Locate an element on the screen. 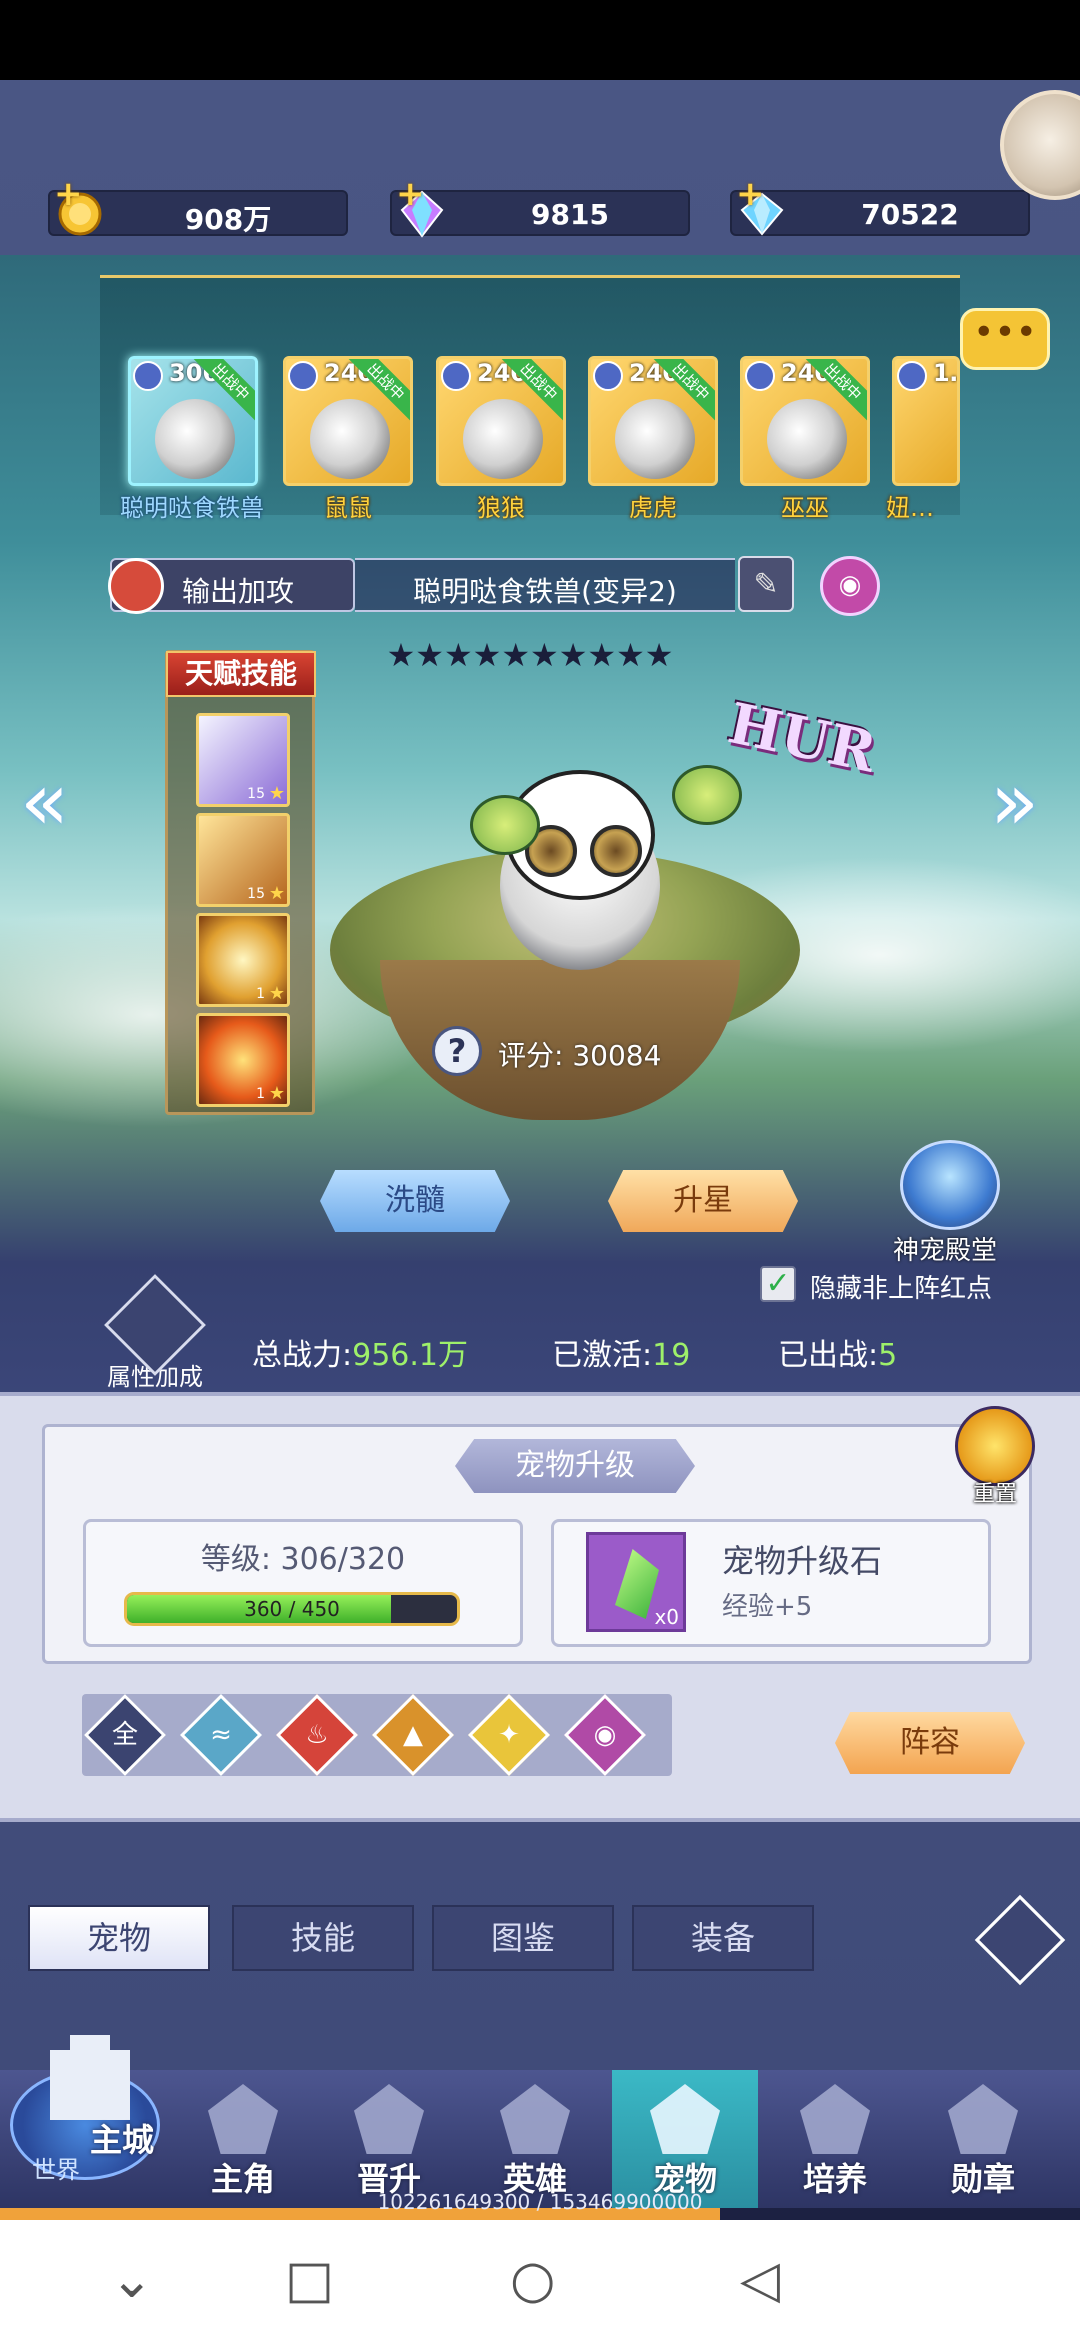 The height and width of the screenshot is (2340, 1080). back-icon: ◁ is located at coordinates (760, 2280).